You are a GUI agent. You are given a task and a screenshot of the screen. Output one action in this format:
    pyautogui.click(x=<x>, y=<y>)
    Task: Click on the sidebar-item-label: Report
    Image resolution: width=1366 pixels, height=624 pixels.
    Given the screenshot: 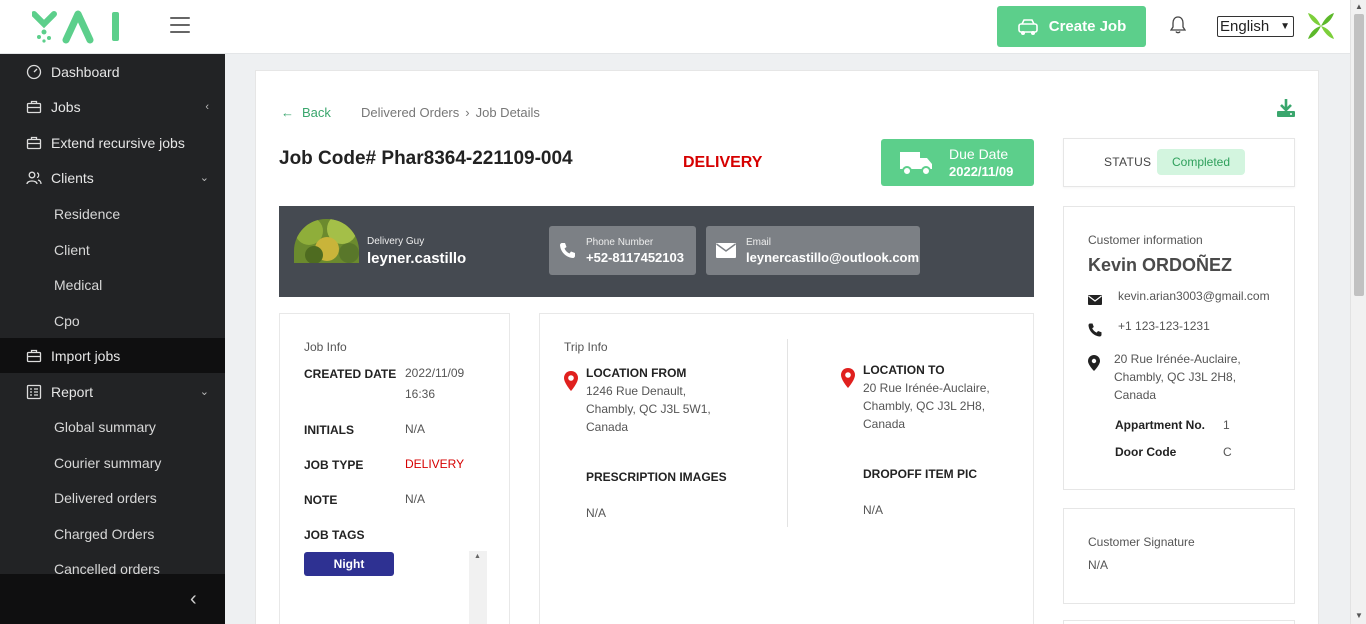 What is the action you would take?
    pyautogui.click(x=72, y=391)
    